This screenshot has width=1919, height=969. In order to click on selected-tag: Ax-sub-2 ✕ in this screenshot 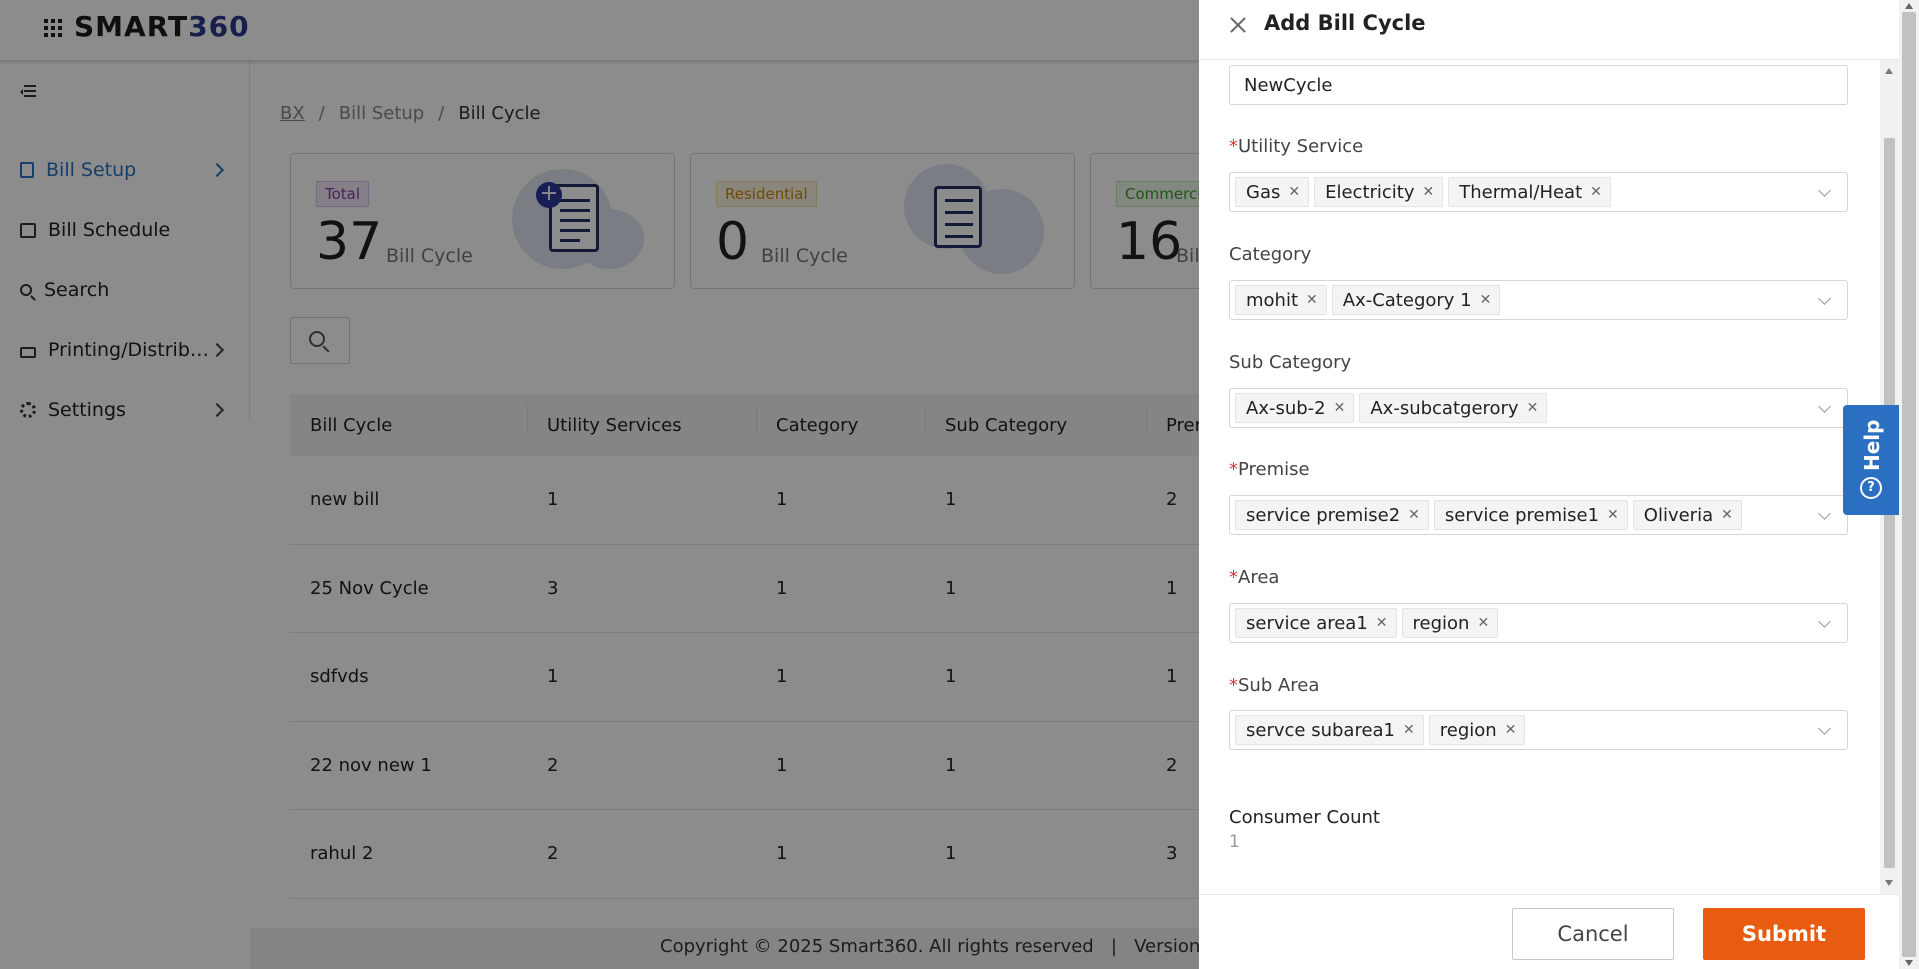, I will do `click(1295, 408)`.